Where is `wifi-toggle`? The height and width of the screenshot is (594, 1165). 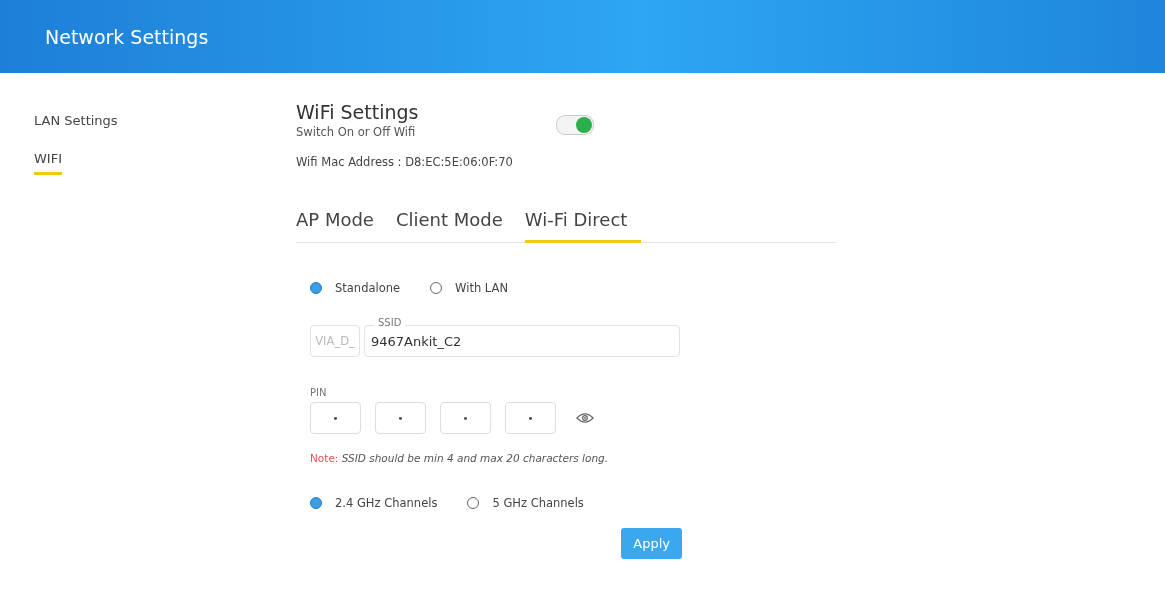 wifi-toggle is located at coordinates (575, 125).